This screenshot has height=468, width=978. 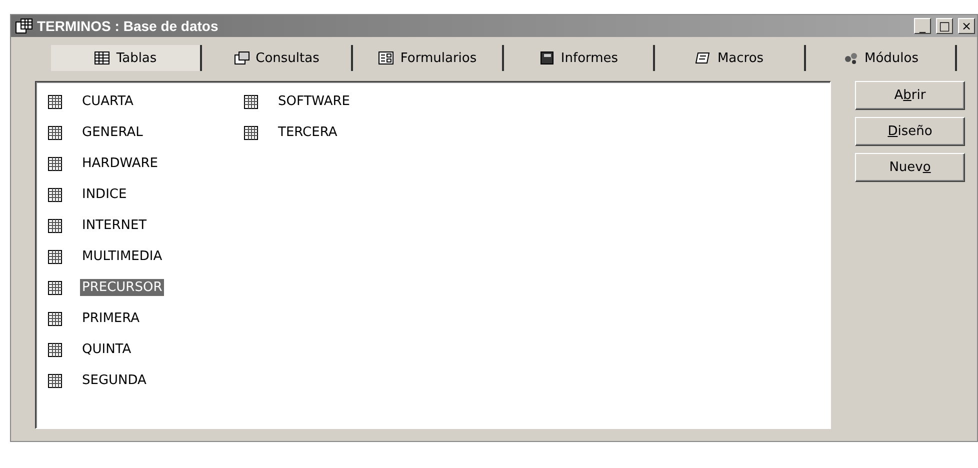 What do you see at coordinates (966, 26) in the screenshot?
I see `close-button: ×` at bounding box center [966, 26].